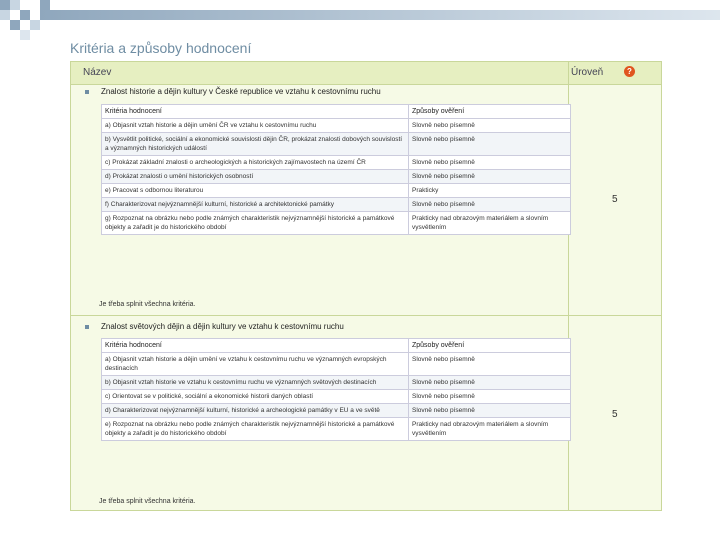  I want to click on table-header: Název Úroveň ?, so click(366, 73).